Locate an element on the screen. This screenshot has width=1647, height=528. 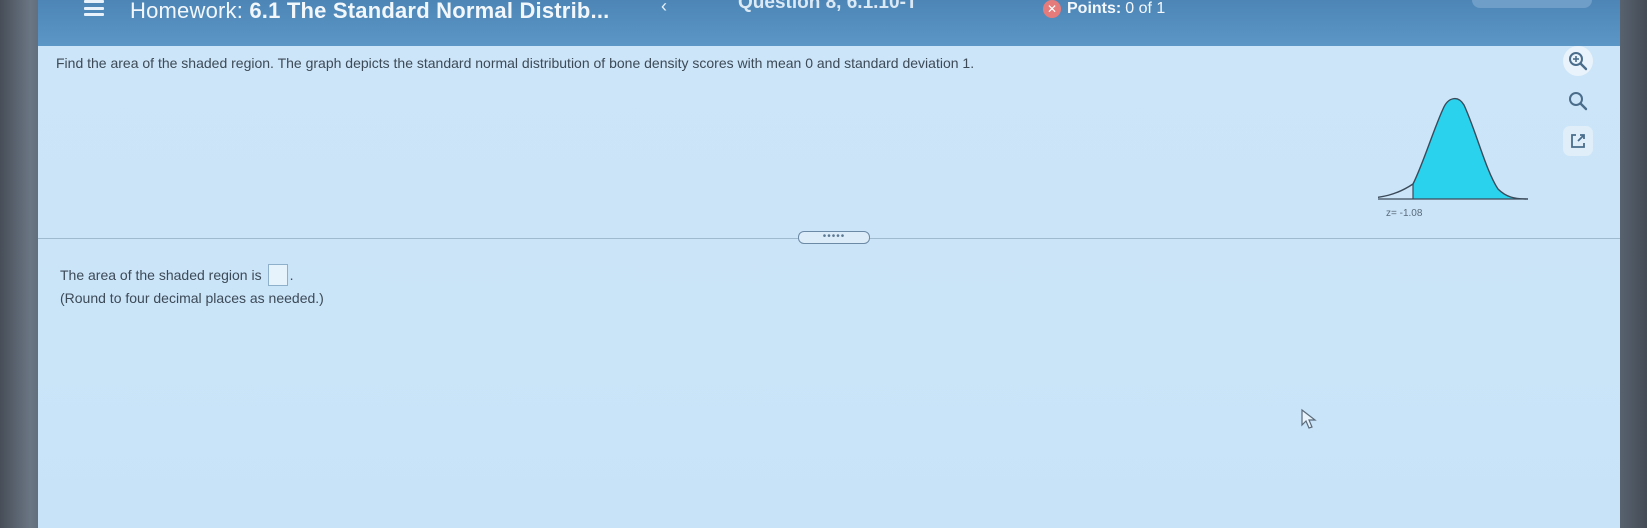
popout-icon is located at coordinates (1578, 141).